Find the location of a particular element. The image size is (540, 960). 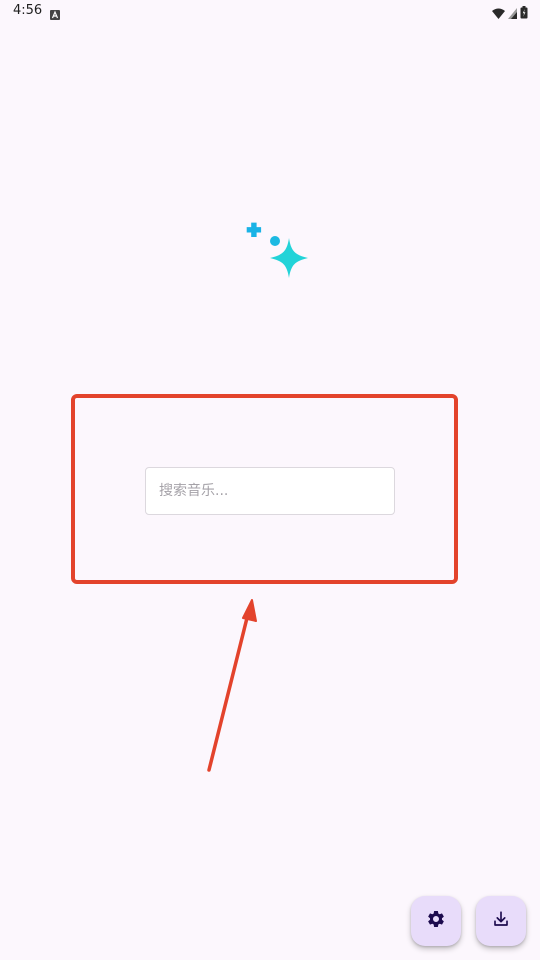

sparkle-icon is located at coordinates (278, 250).